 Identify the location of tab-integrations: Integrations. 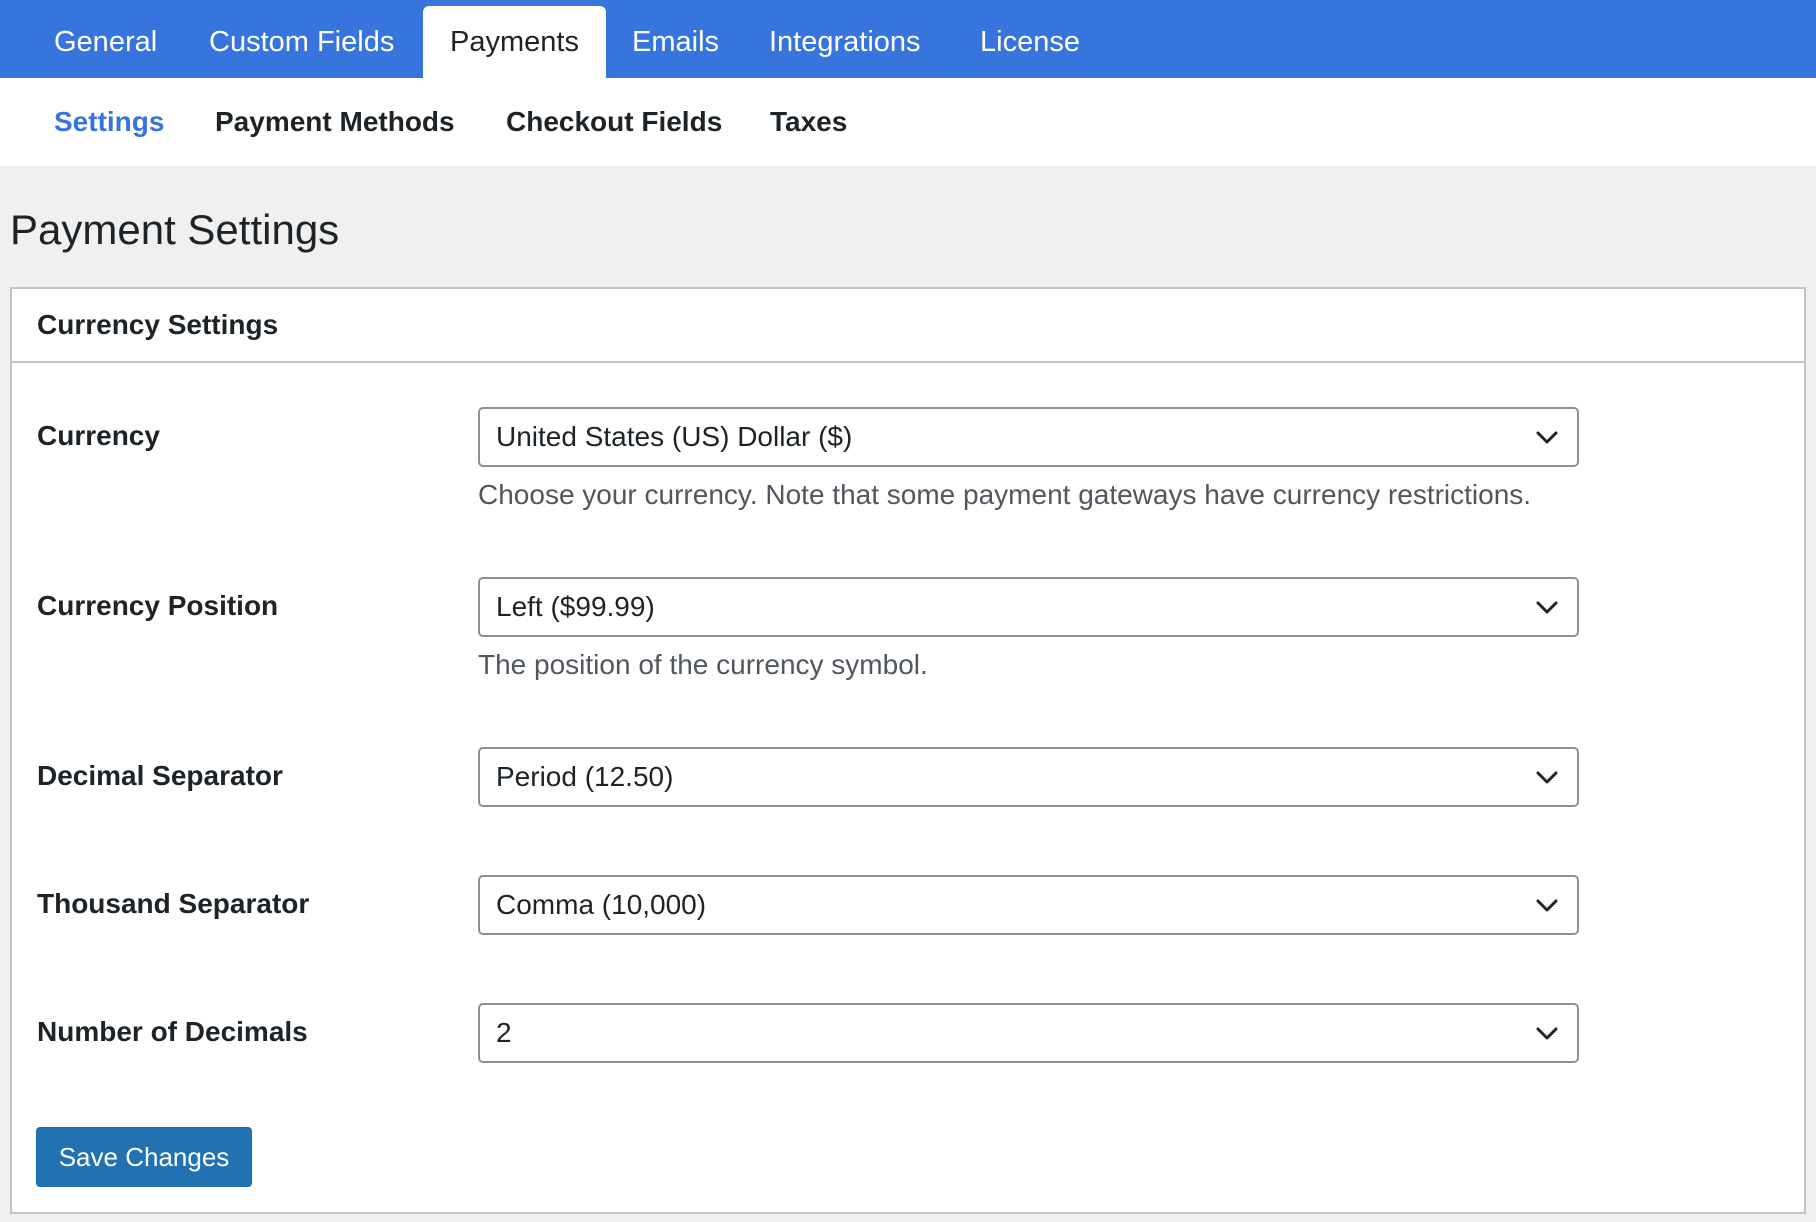
(845, 42).